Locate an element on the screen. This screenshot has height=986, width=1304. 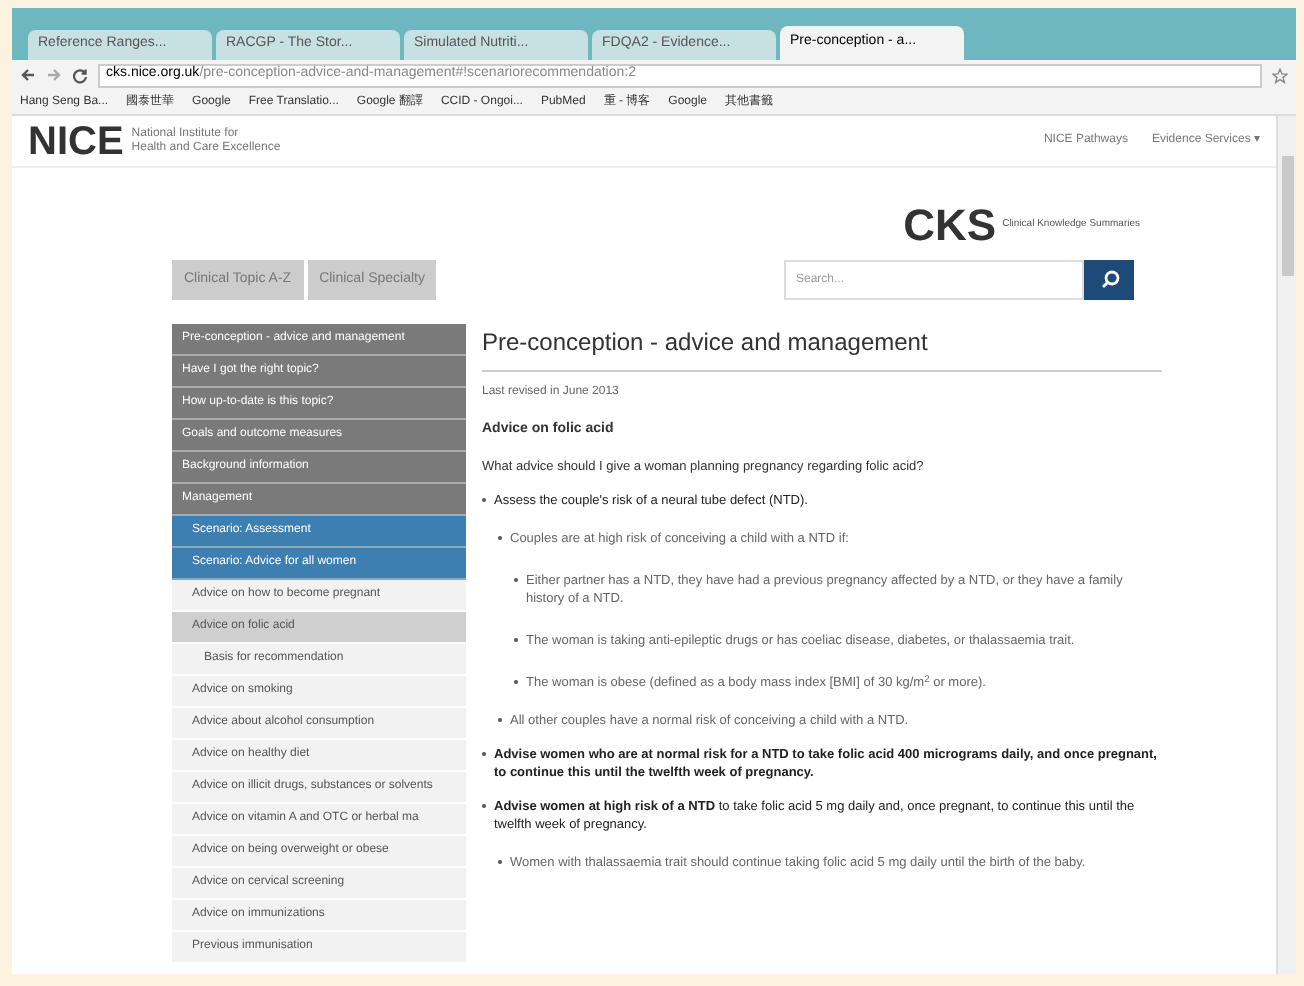
scrollbar-thumb is located at coordinates (1287, 216).